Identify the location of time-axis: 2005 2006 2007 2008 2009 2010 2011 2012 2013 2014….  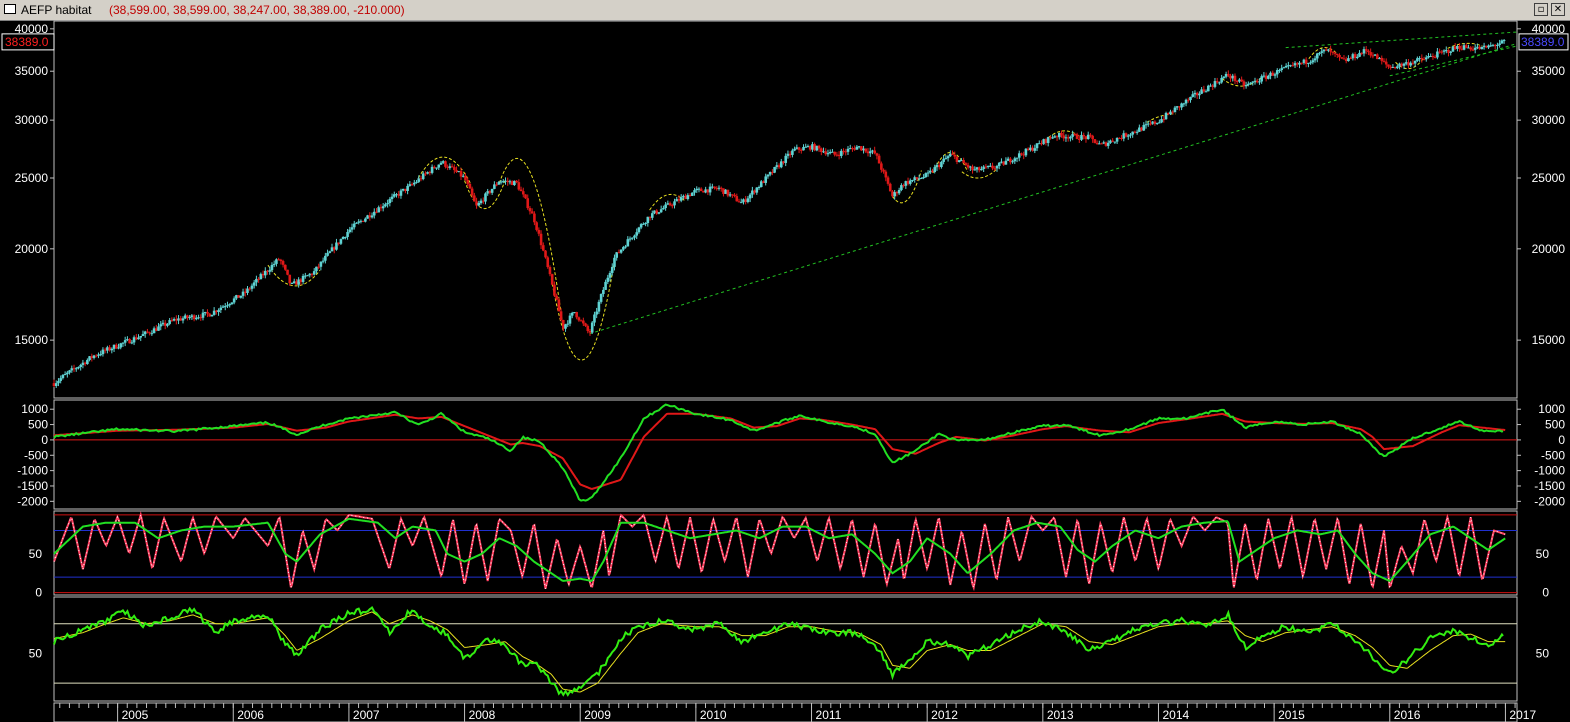
(797, 712).